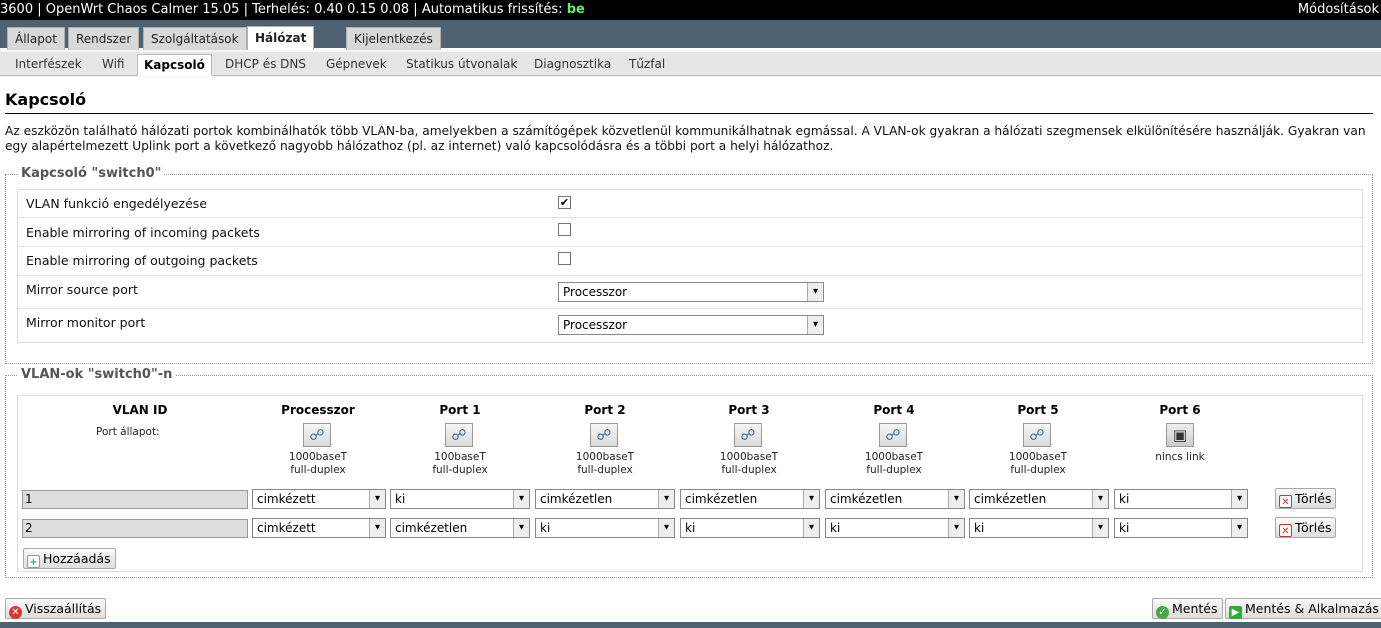  What do you see at coordinates (1180, 410) in the screenshot?
I see `col-header-port6: Port 6` at bounding box center [1180, 410].